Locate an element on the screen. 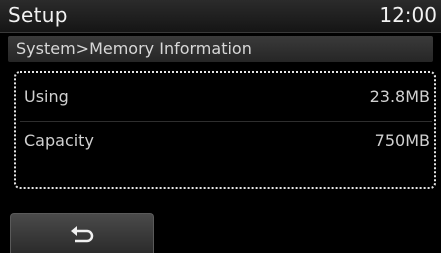  using-label: Using is located at coordinates (46, 96).